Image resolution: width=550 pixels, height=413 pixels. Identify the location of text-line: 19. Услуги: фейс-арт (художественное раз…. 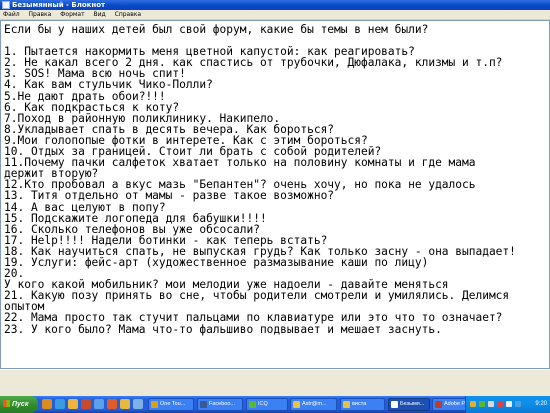
(216, 262).